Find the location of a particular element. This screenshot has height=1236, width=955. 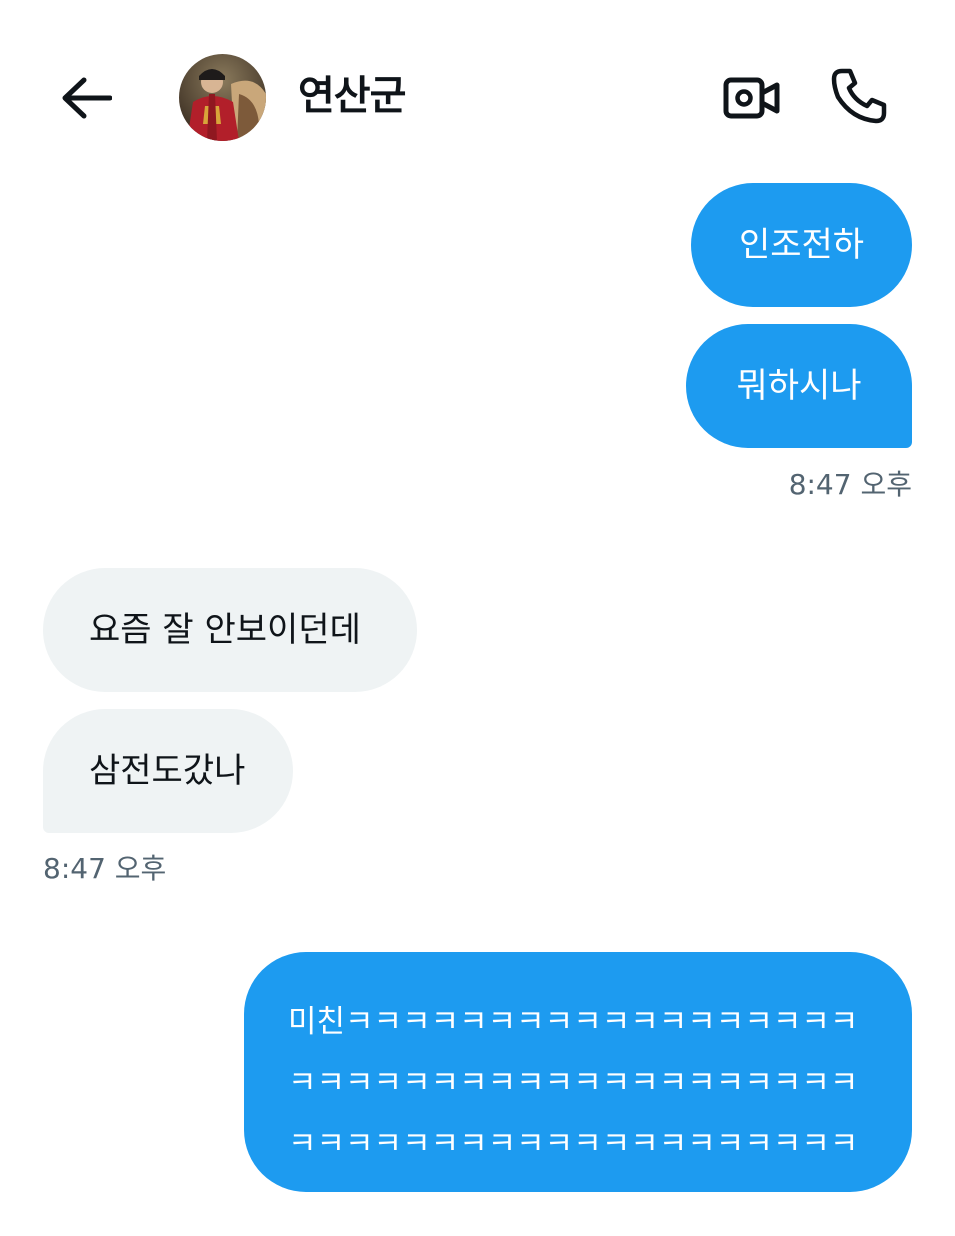

message-bubble-sent: 인조전하 is located at coordinates (801, 245).